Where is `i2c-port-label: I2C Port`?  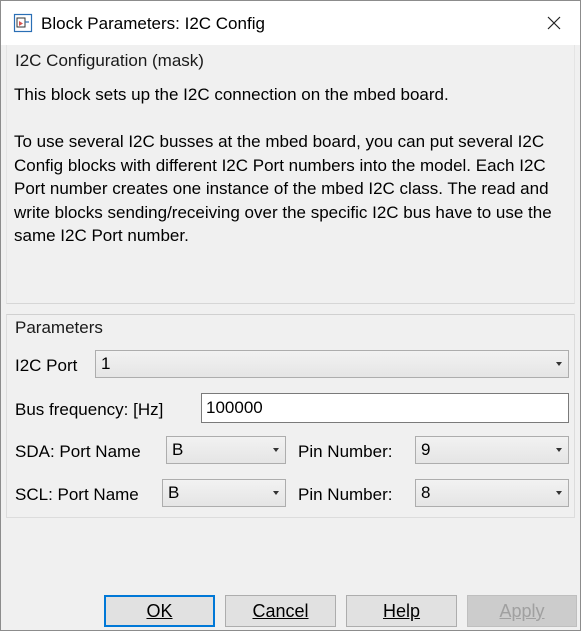 i2c-port-label: I2C Port is located at coordinates (46, 365).